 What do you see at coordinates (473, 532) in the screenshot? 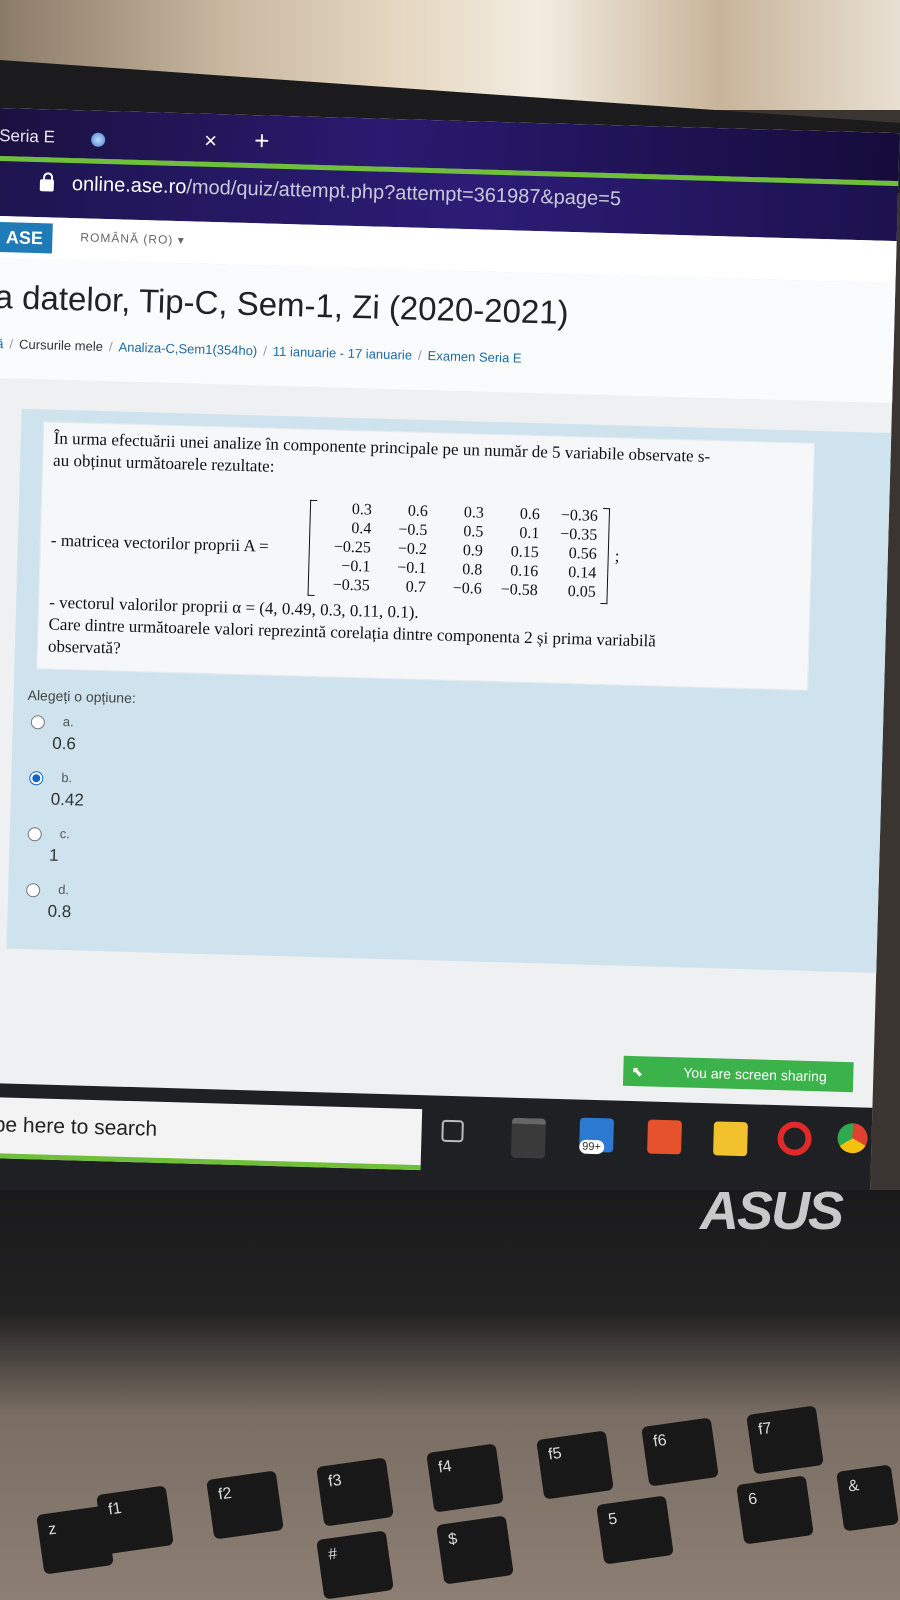
I see `matrix-cell: 0.5` at bounding box center [473, 532].